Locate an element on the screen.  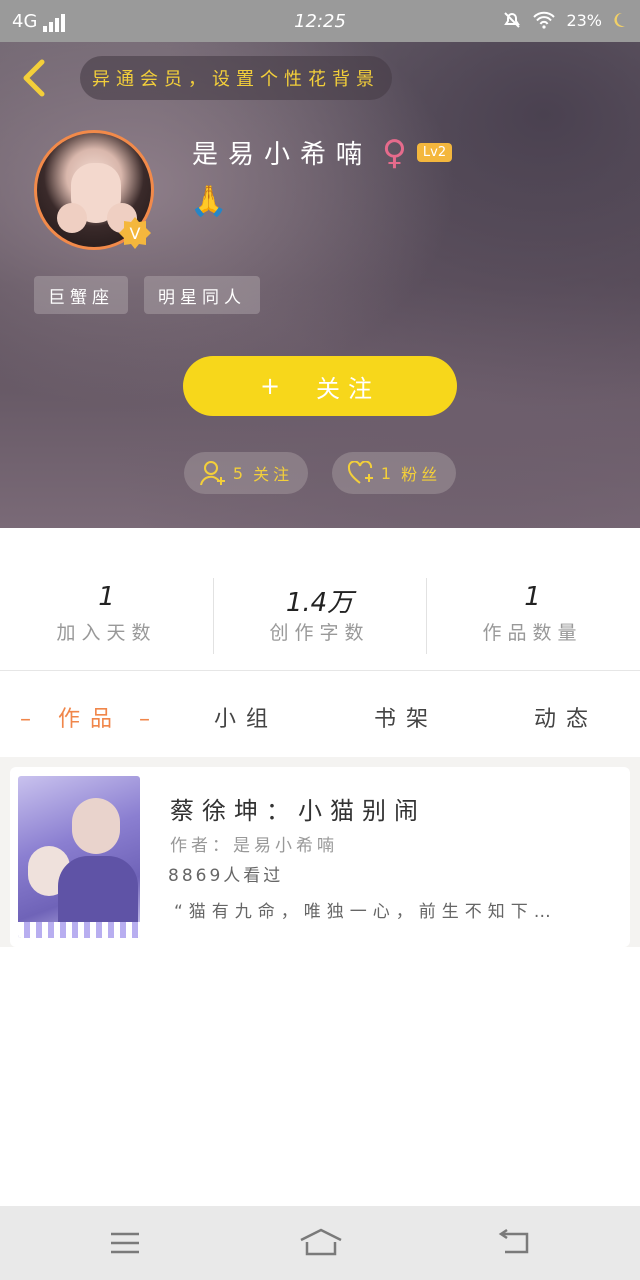
home-icon is located at coordinates (321, 1243).